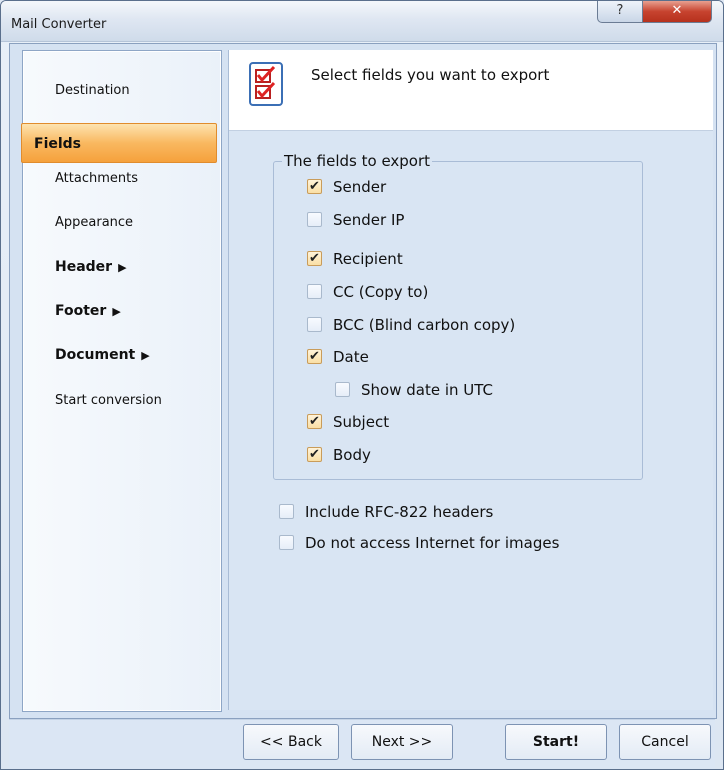  I want to click on checkbox-no-internet-images: Do not access Internet for images, so click(419, 543).